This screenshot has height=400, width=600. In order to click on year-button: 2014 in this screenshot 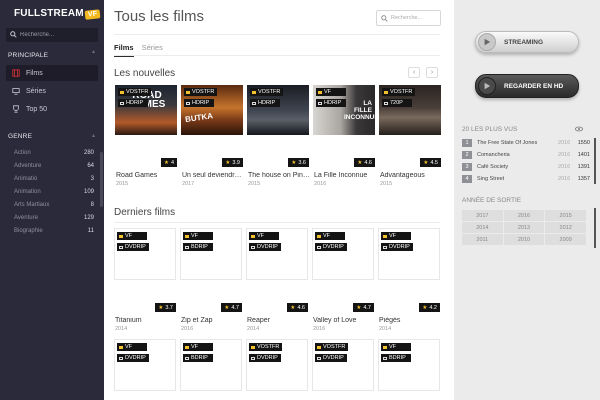, I will do `click(482, 227)`.